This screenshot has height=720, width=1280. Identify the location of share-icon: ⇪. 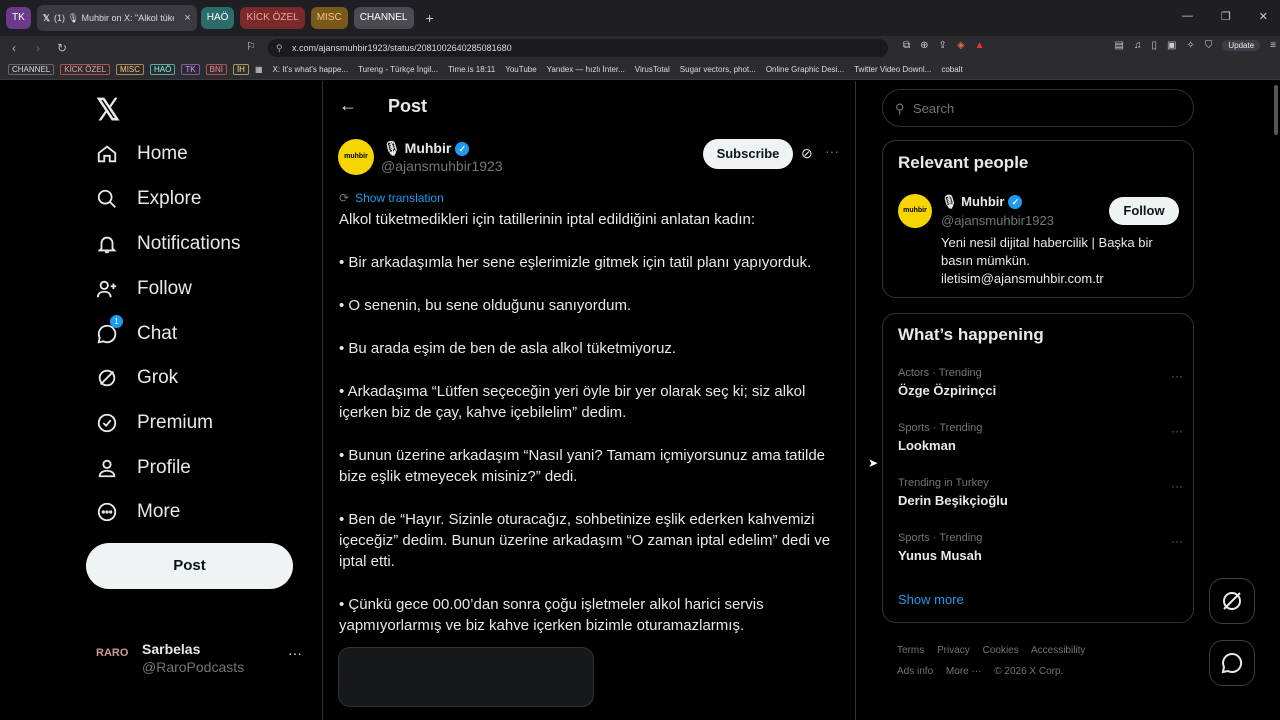
(943, 45).